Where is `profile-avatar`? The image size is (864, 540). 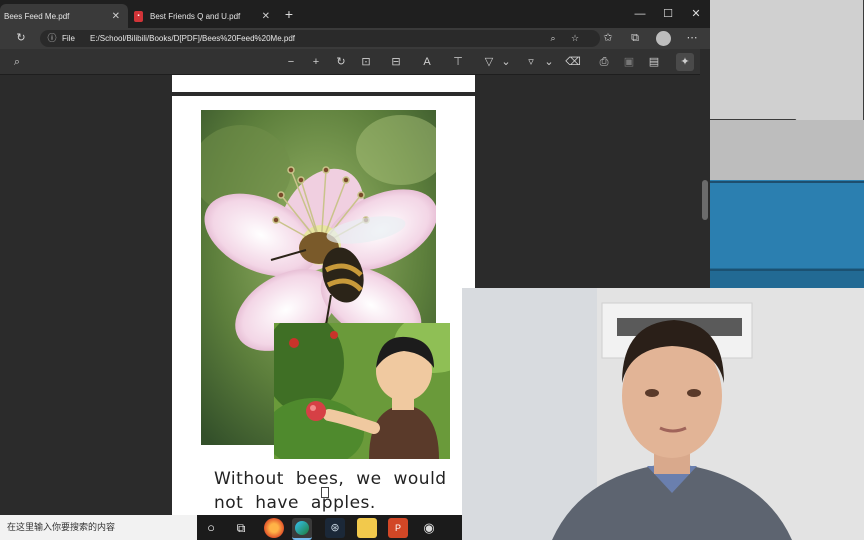 profile-avatar is located at coordinates (663, 38).